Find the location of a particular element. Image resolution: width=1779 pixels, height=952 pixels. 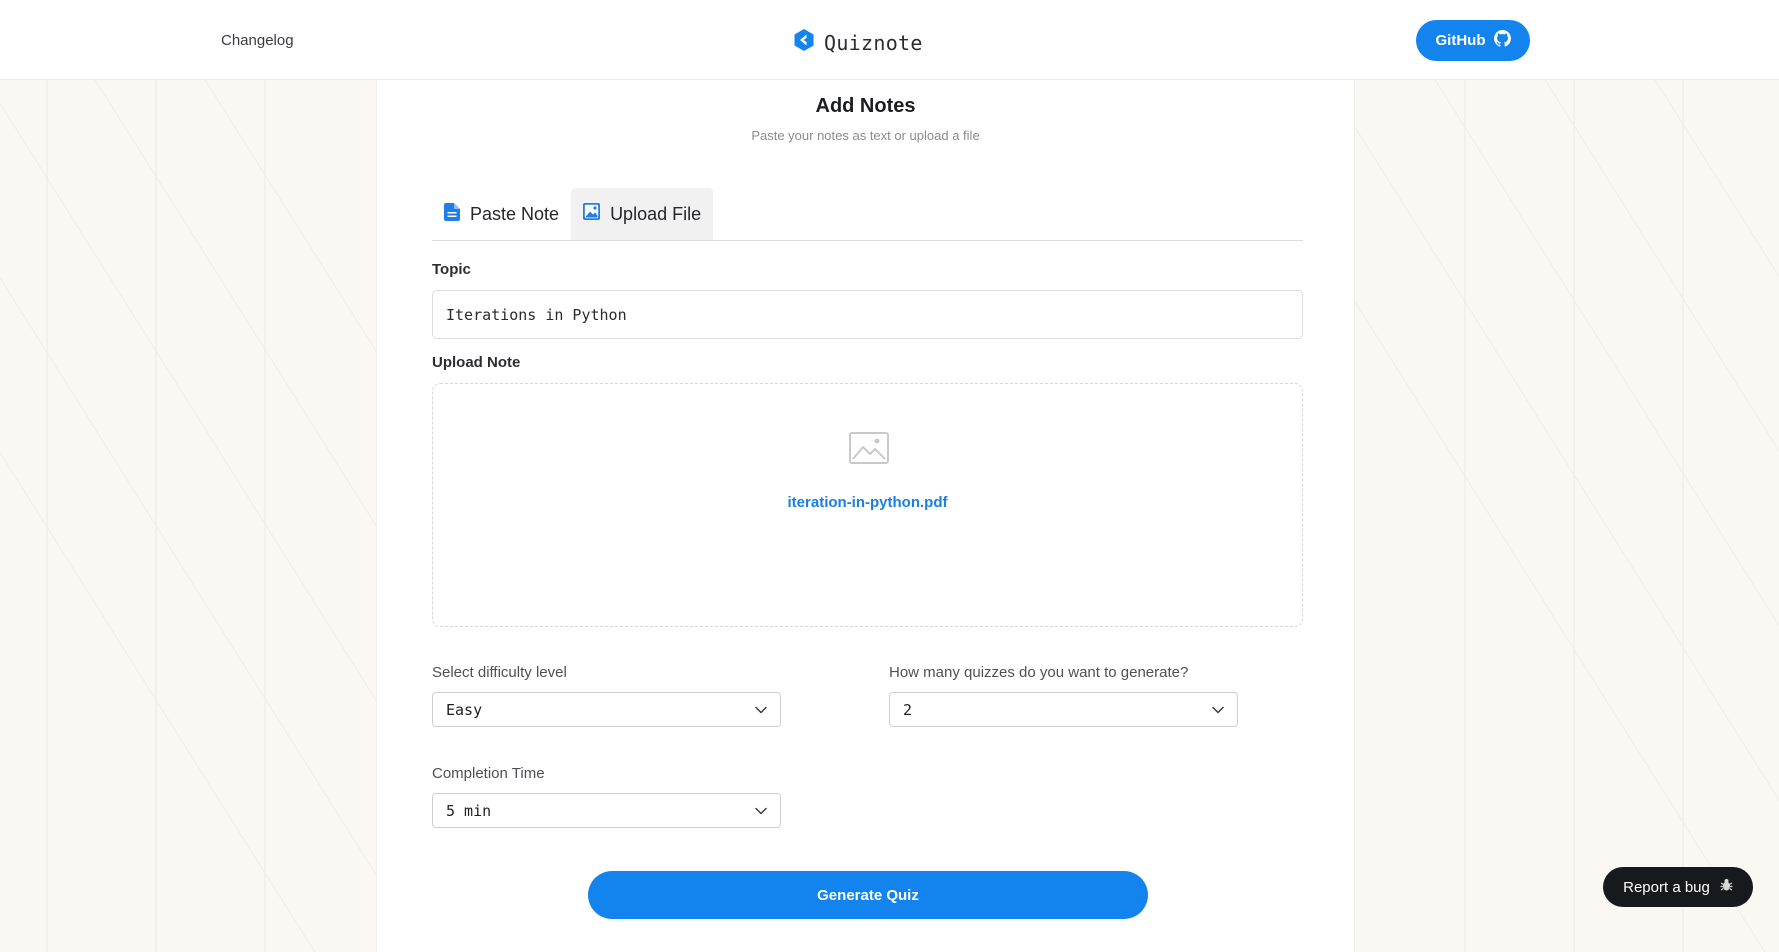

github-icon is located at coordinates (1502, 40).